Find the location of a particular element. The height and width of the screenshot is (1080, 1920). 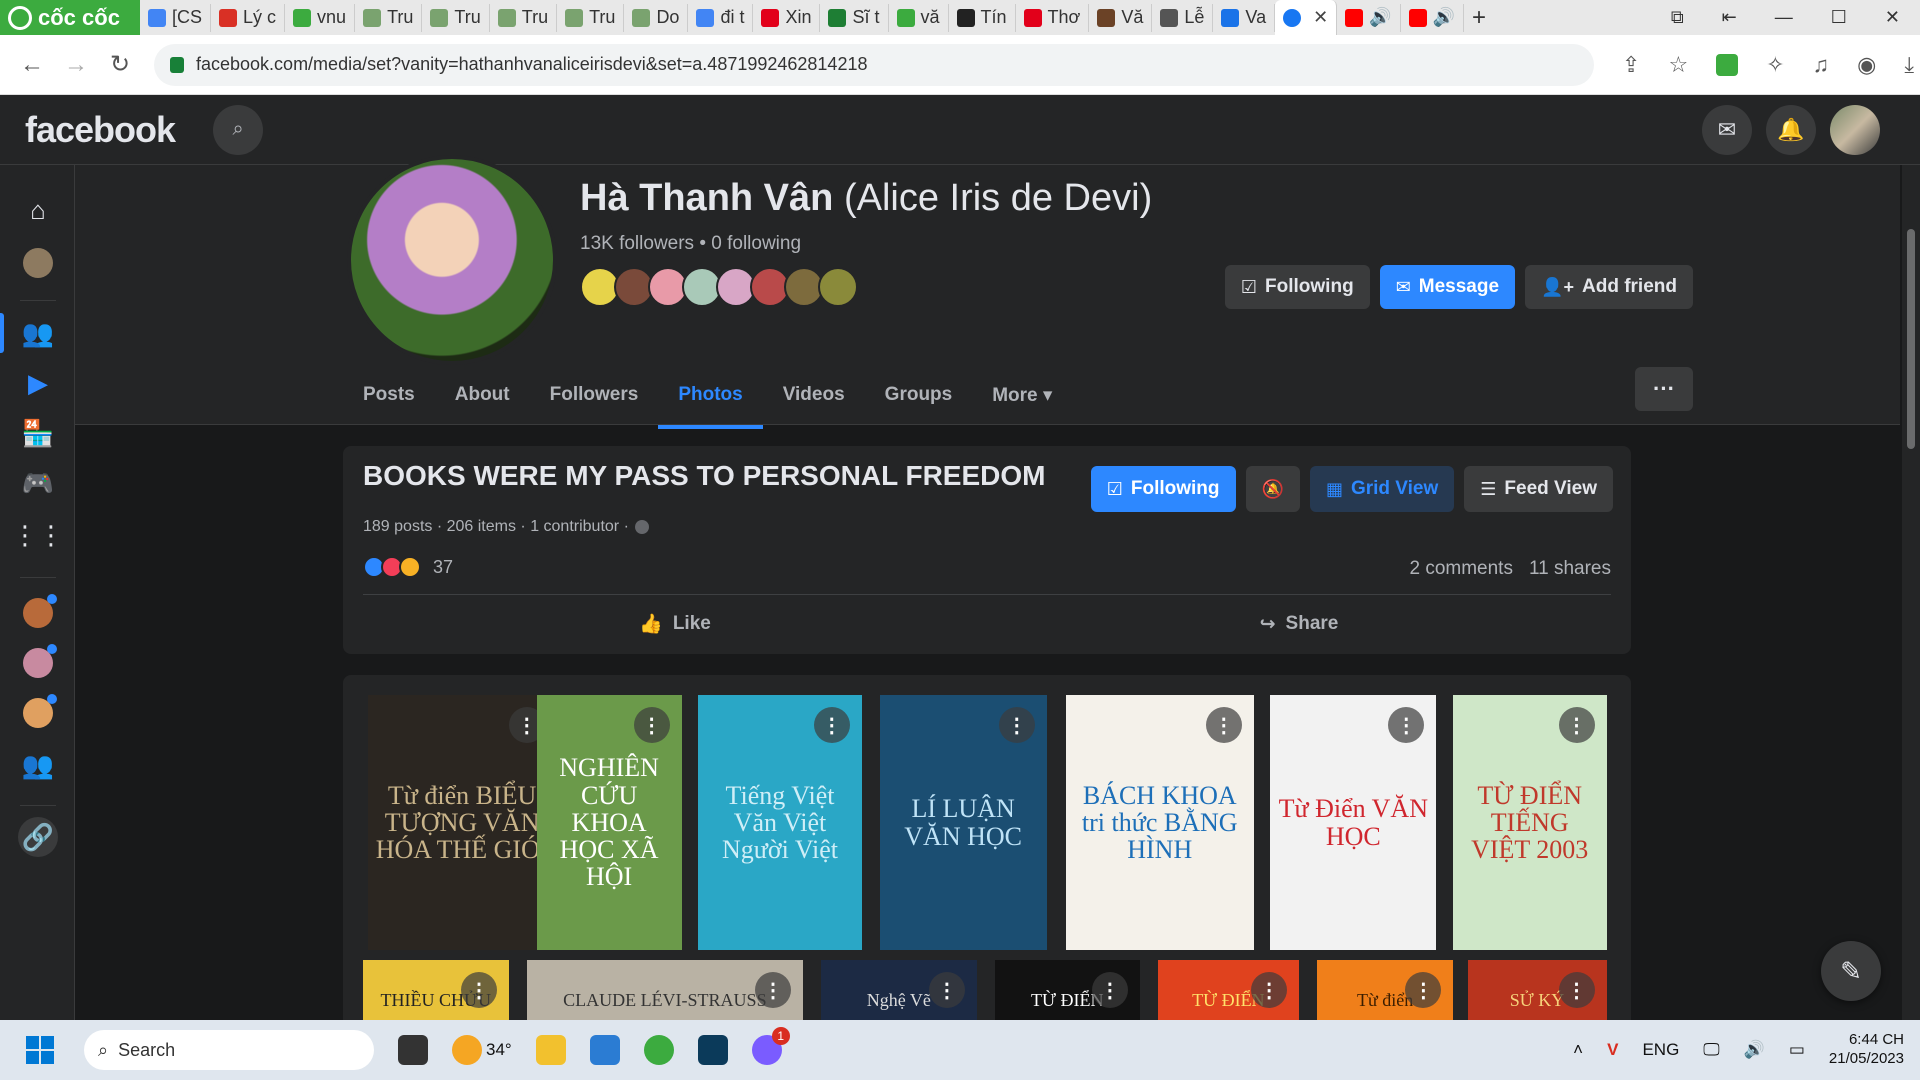

browser-tab: Thơ is located at coordinates (1053, 17).